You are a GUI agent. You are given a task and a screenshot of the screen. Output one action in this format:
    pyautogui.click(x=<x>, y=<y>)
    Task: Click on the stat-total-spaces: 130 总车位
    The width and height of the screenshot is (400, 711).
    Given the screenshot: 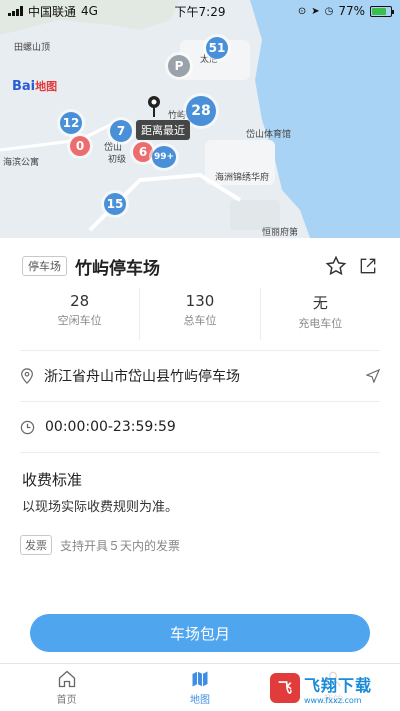 What is the action you would take?
    pyautogui.click(x=200, y=314)
    